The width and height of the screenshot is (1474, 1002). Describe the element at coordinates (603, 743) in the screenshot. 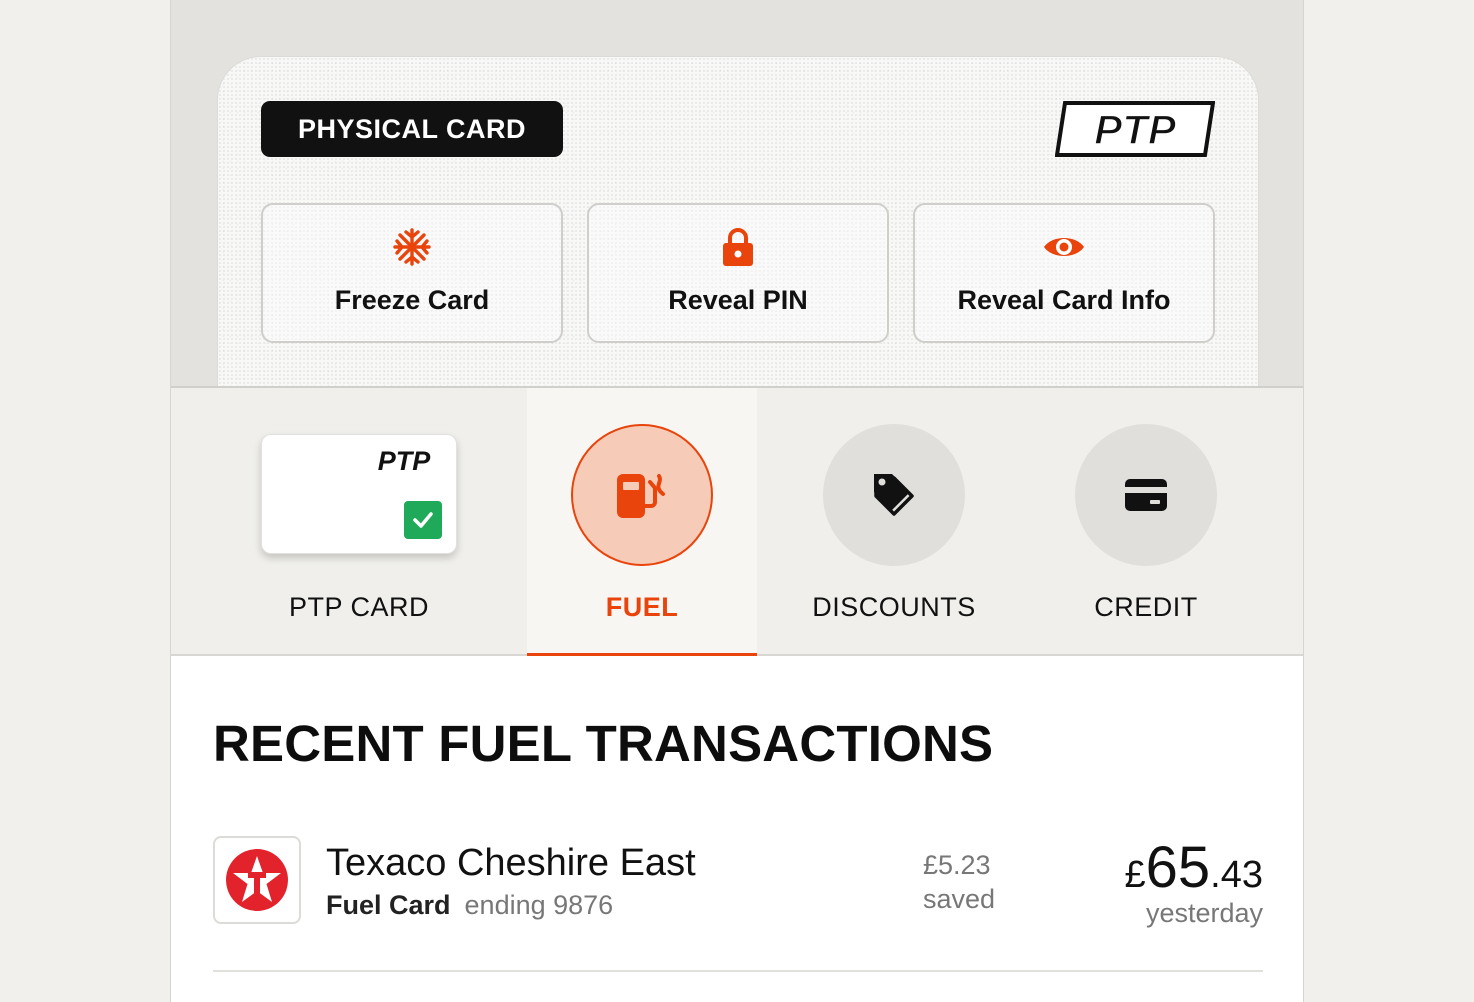

I see `section-title: RECENT FUEL TRANSACTIONS` at that location.